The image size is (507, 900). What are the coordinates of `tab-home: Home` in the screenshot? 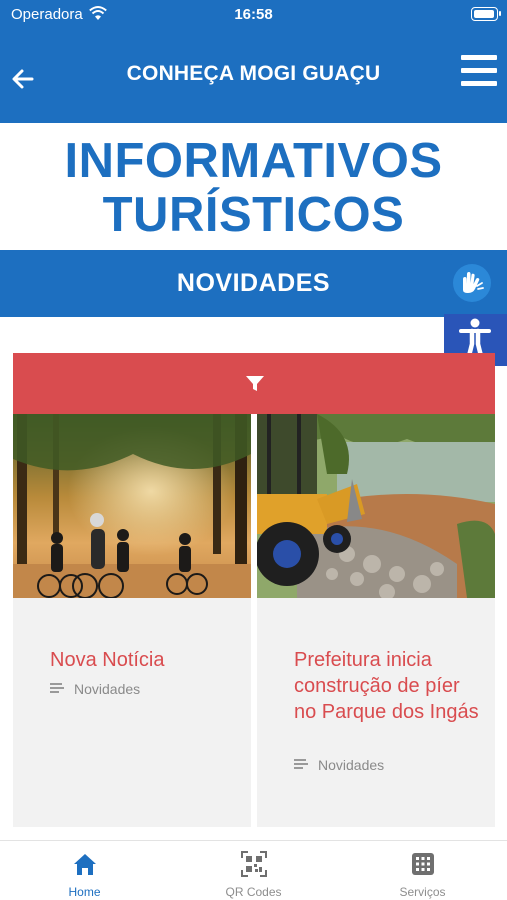 It's located at (84, 870).